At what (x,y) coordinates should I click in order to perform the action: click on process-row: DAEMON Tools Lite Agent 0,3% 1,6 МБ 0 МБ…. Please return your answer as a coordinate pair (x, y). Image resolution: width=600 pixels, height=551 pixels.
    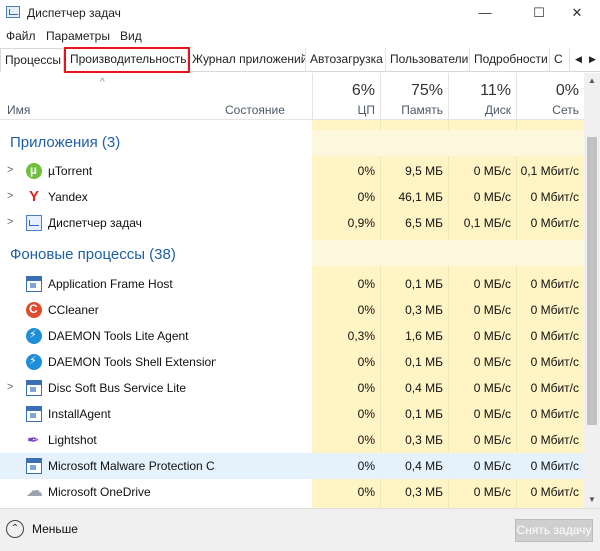
    Looking at the image, I should click on (292, 336).